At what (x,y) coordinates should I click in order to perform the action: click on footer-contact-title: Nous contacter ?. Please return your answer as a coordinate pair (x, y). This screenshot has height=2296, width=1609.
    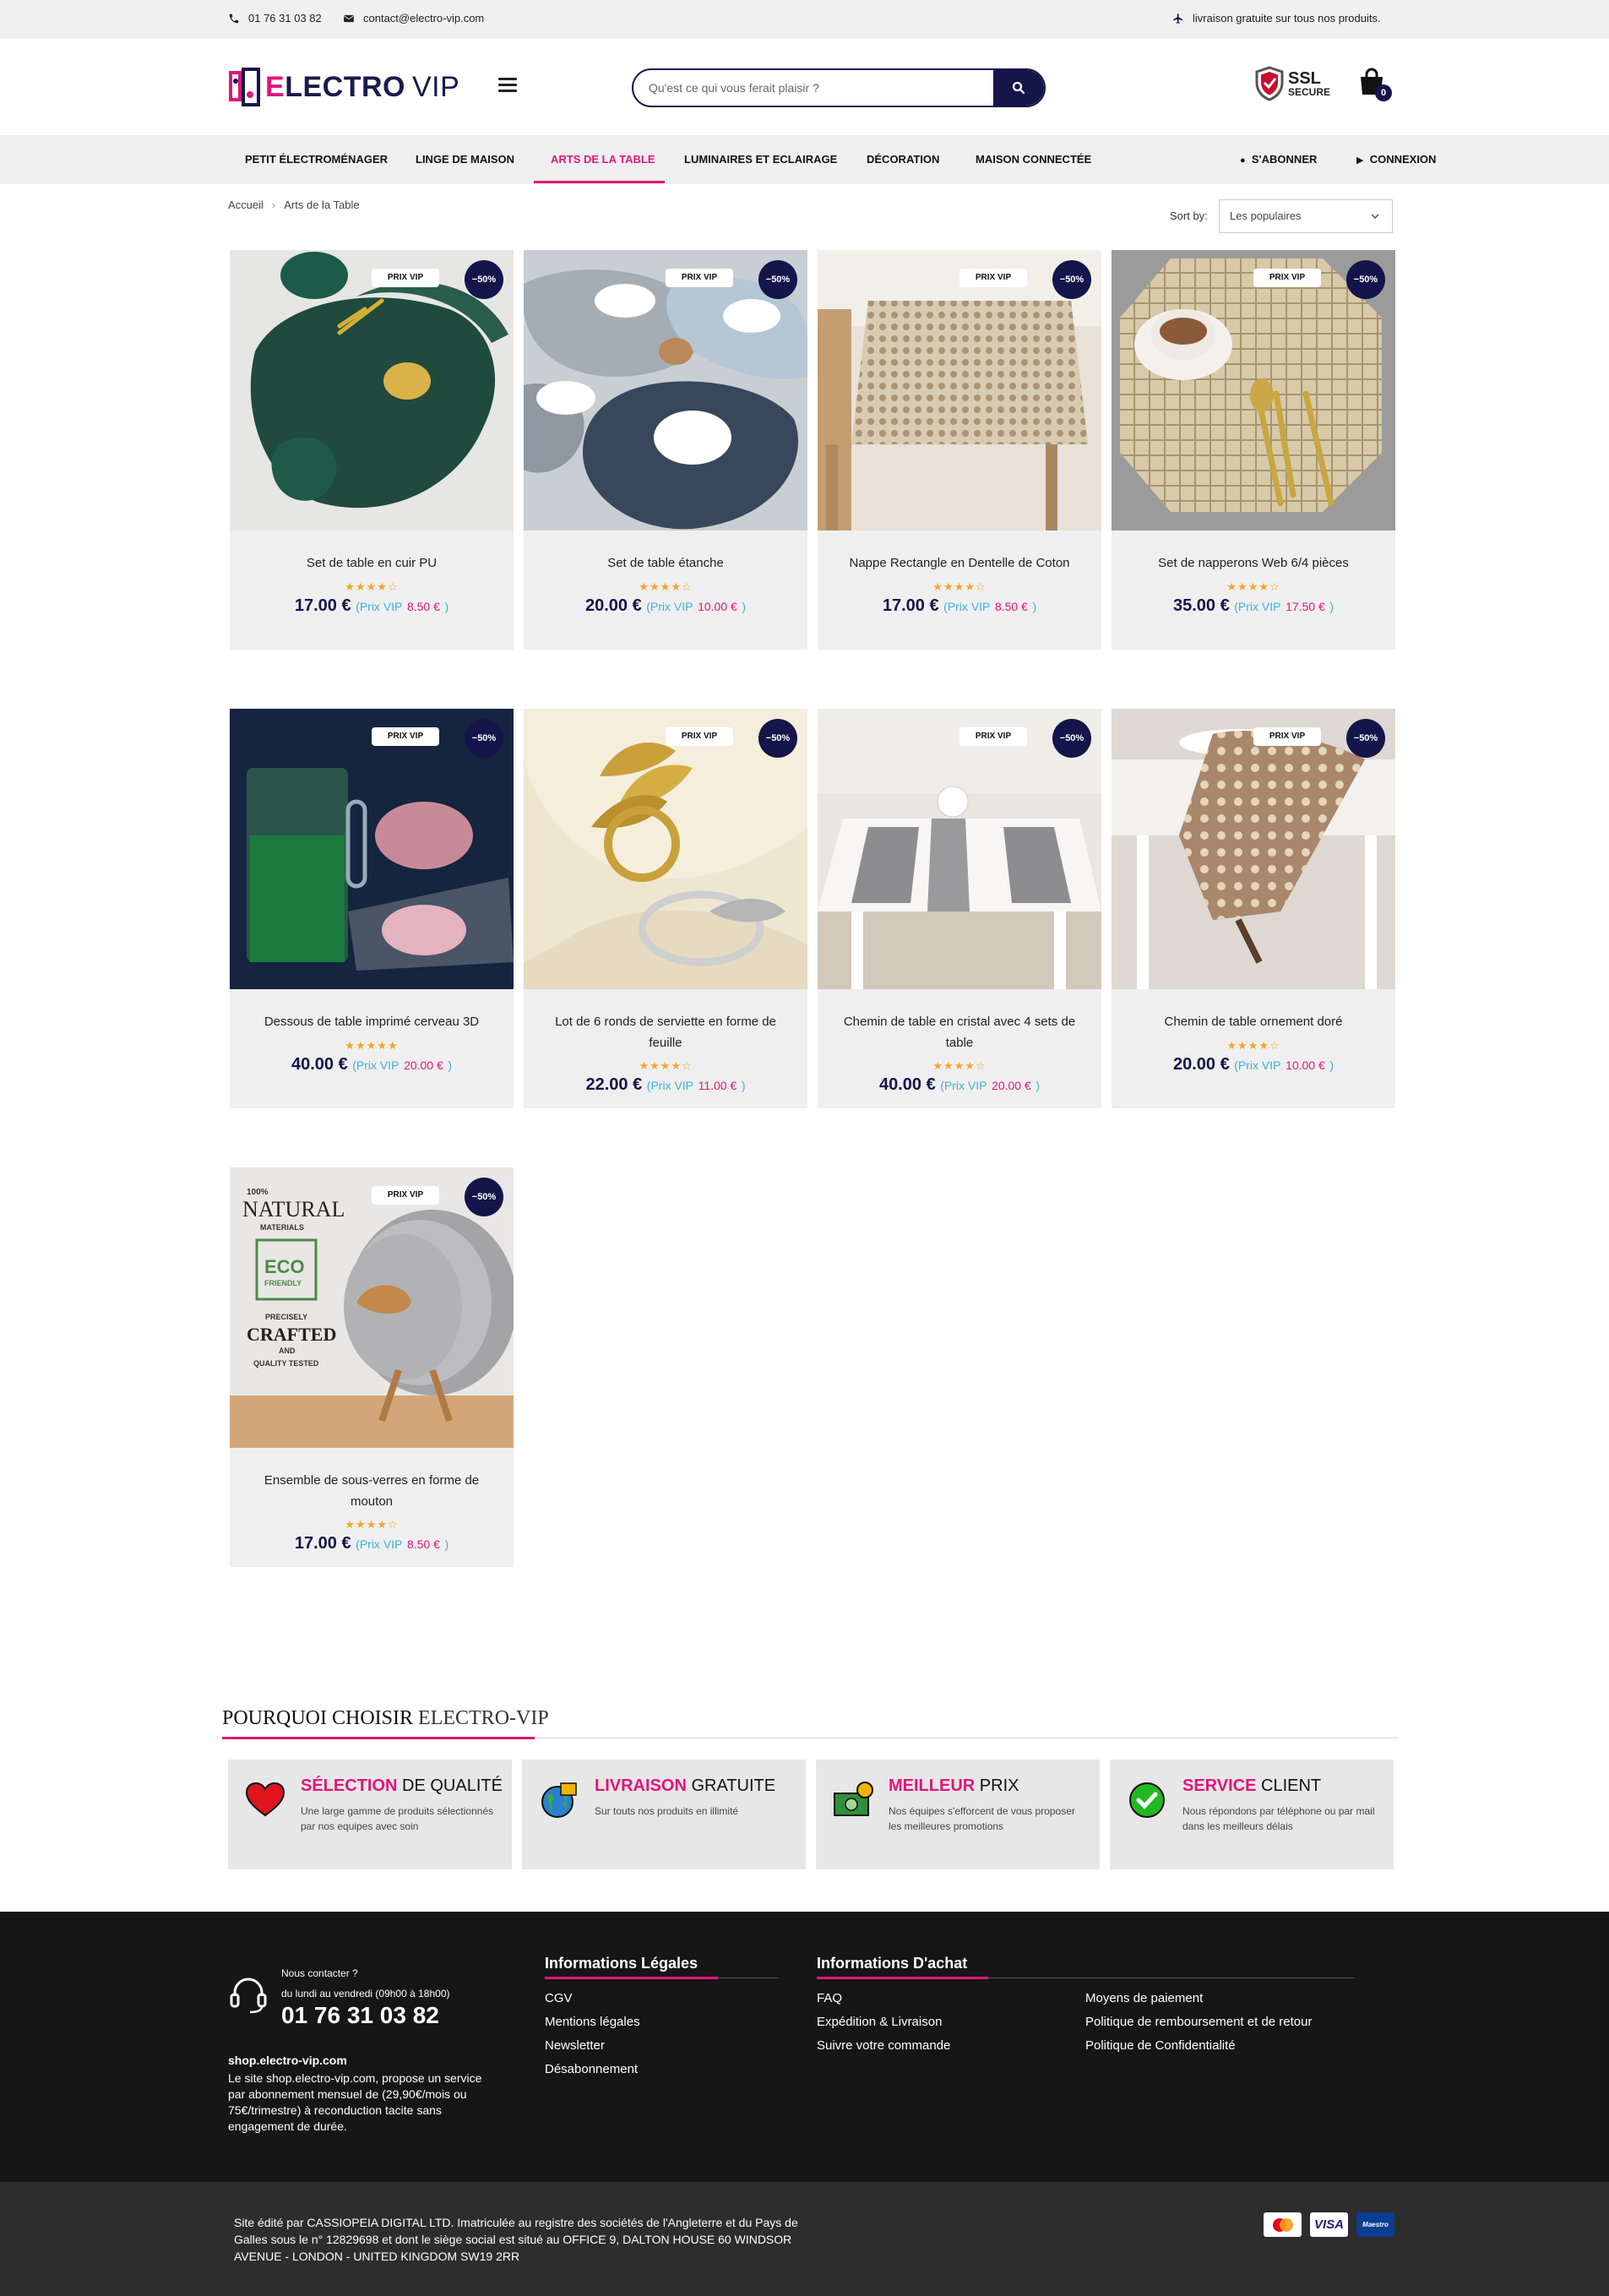
    Looking at the image, I should click on (319, 1973).